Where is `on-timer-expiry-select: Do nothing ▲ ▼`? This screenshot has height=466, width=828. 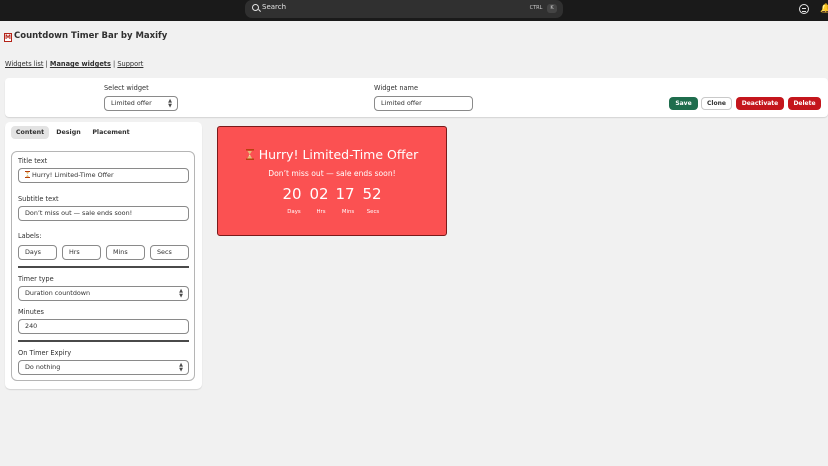
on-timer-expiry-select: Do nothing ▲ ▼ is located at coordinates (103, 367).